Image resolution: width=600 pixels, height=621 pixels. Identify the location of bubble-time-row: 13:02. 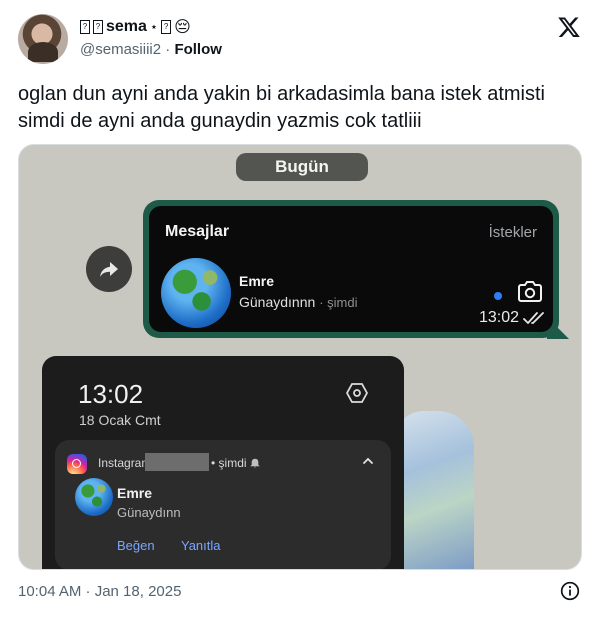
(513, 318).